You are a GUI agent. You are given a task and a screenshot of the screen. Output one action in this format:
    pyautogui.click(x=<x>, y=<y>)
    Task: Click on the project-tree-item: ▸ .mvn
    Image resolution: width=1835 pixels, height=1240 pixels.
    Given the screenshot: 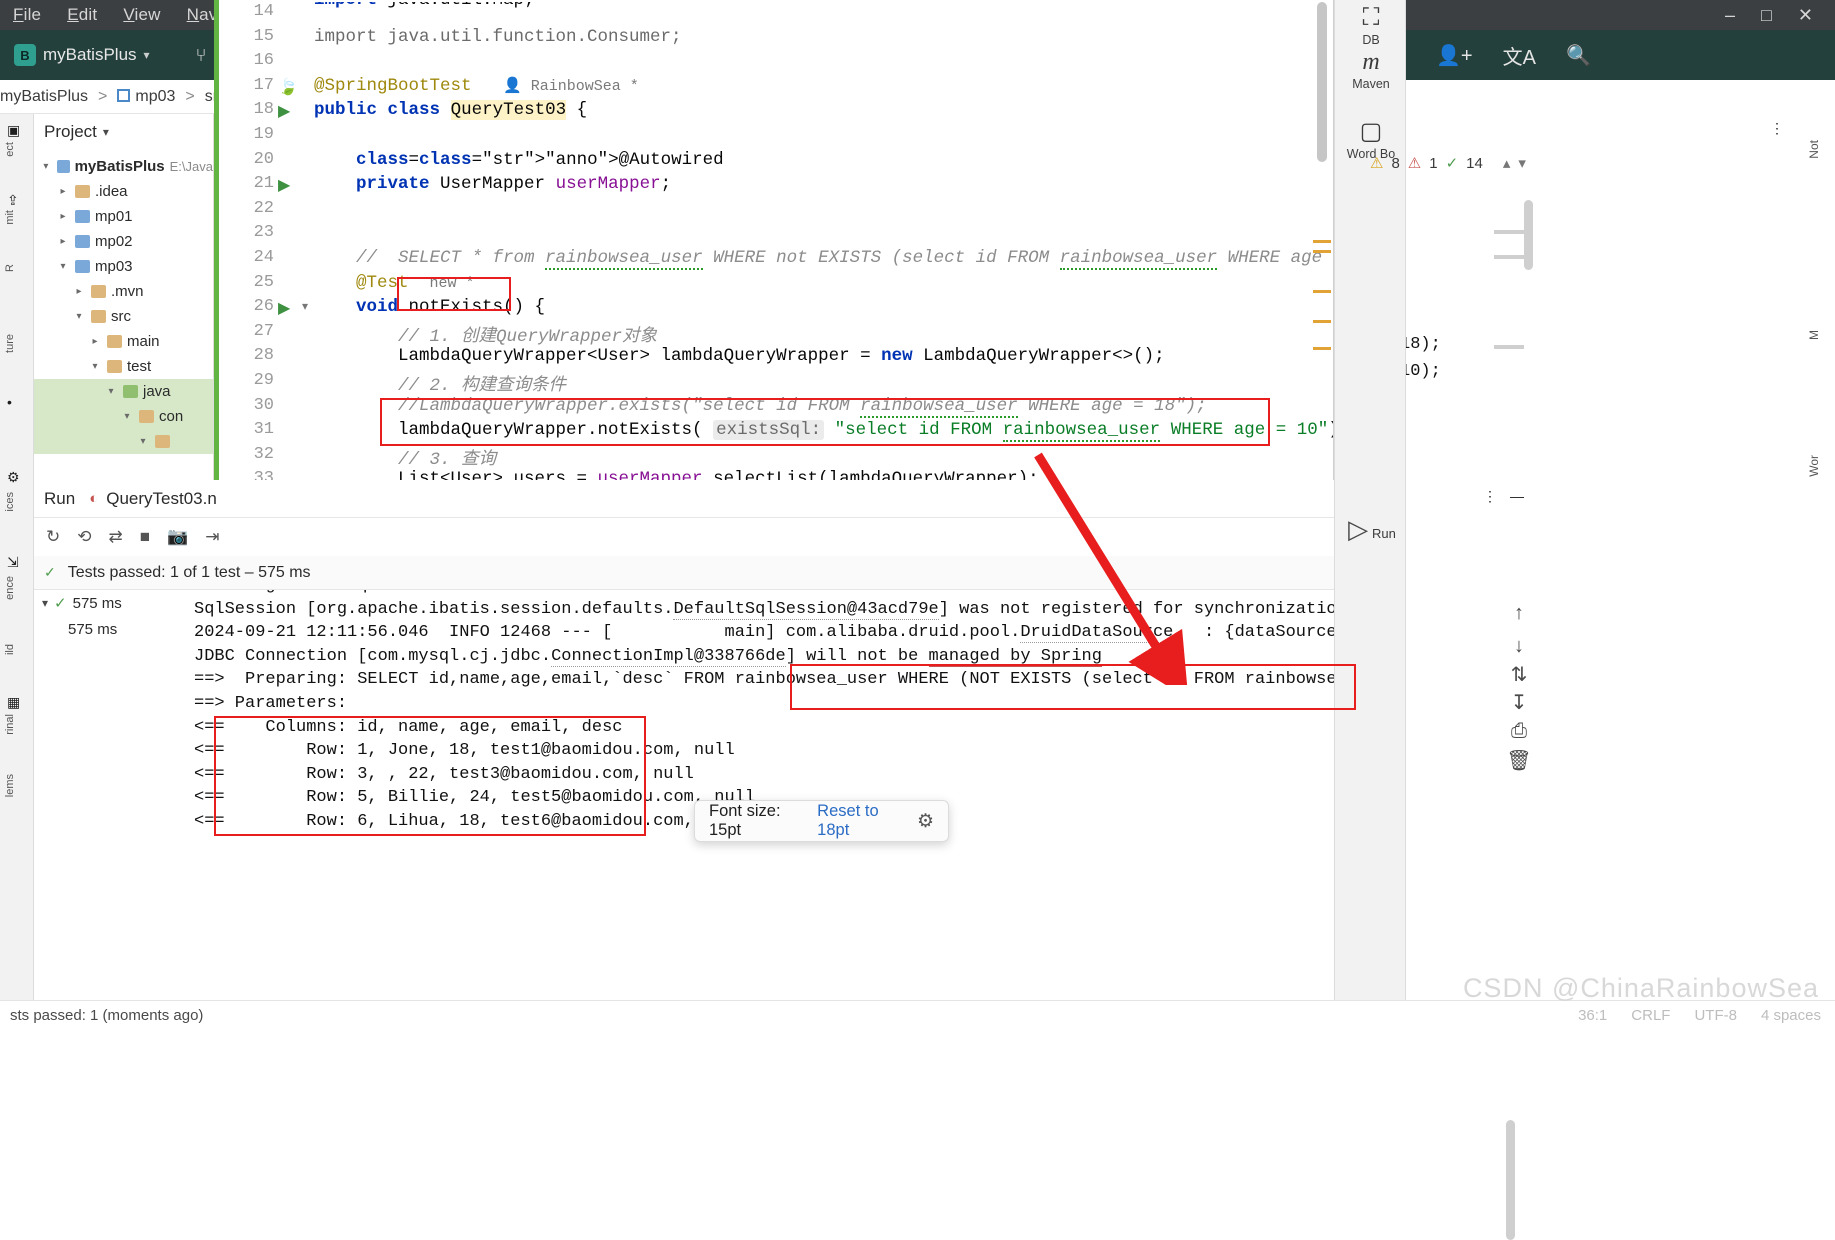 What is the action you would take?
    pyautogui.click(x=123, y=291)
    